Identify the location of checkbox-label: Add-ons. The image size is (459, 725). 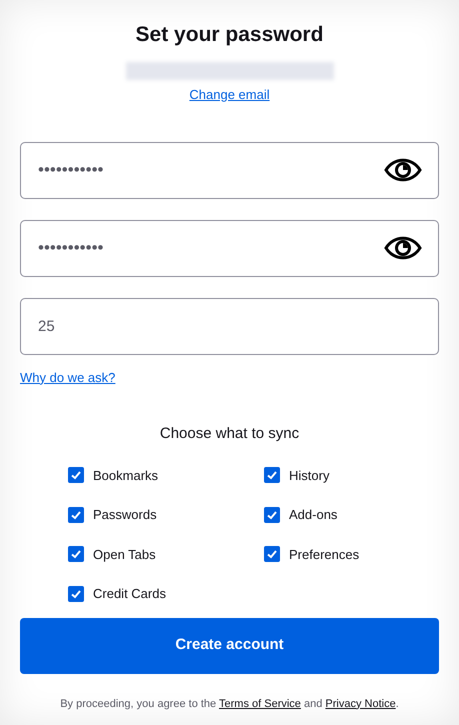
(313, 515).